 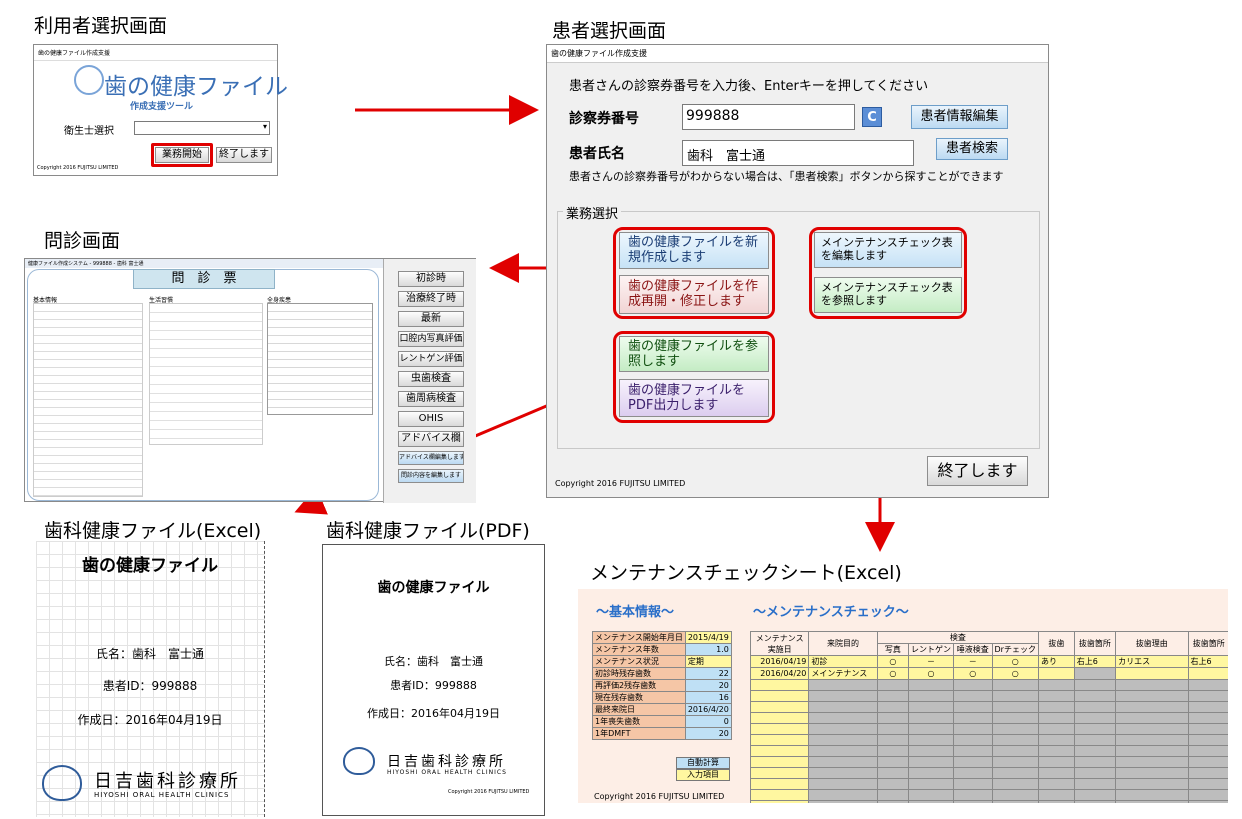 What do you see at coordinates (888, 295) in the screenshot?
I see `view-maintenance-button: メインテナンスチェック表を参照します` at bounding box center [888, 295].